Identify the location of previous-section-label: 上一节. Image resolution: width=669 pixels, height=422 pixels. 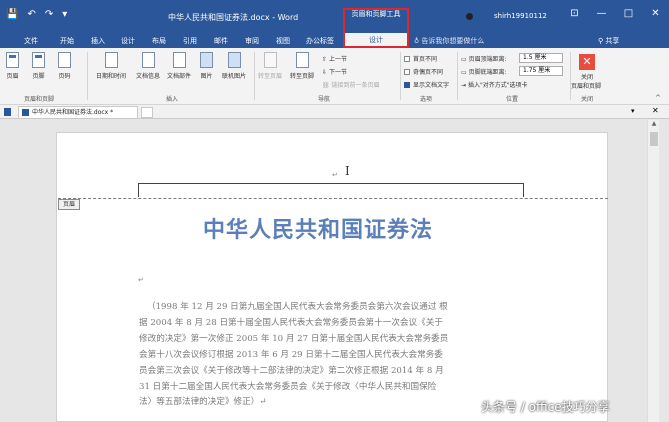
(337, 59).